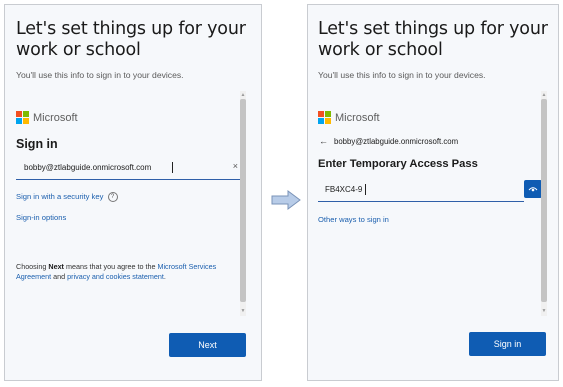  I want to click on account-row: ← bobby@ztlabguide.onmicrosoft.com, so click(388, 141).